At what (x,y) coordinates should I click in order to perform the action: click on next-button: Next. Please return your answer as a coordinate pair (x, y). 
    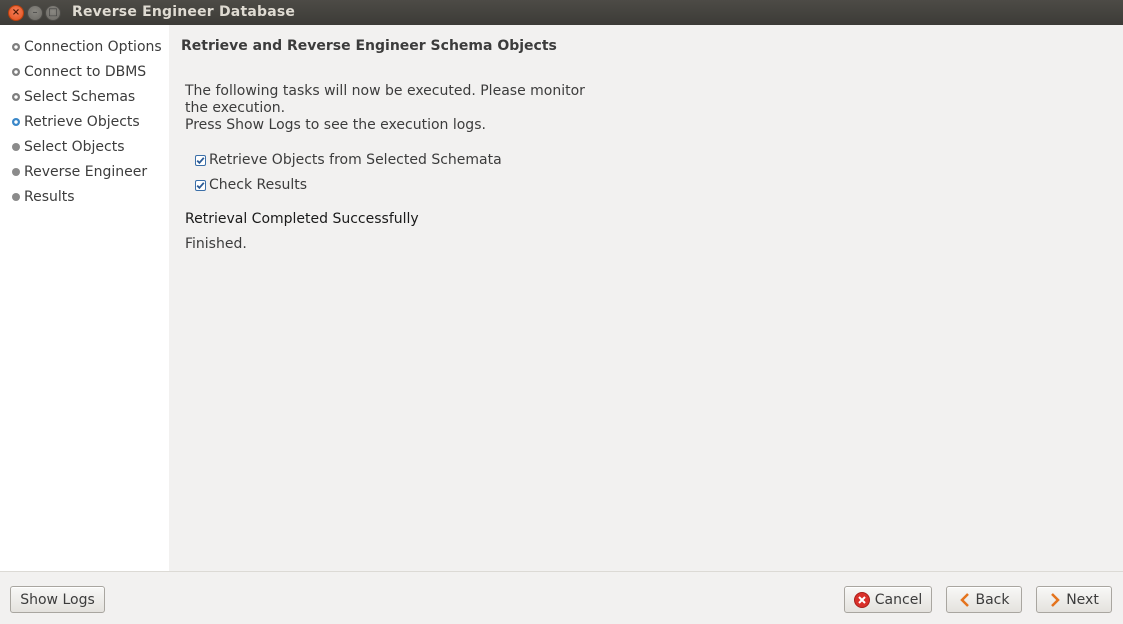
    Looking at the image, I should click on (1074, 599).